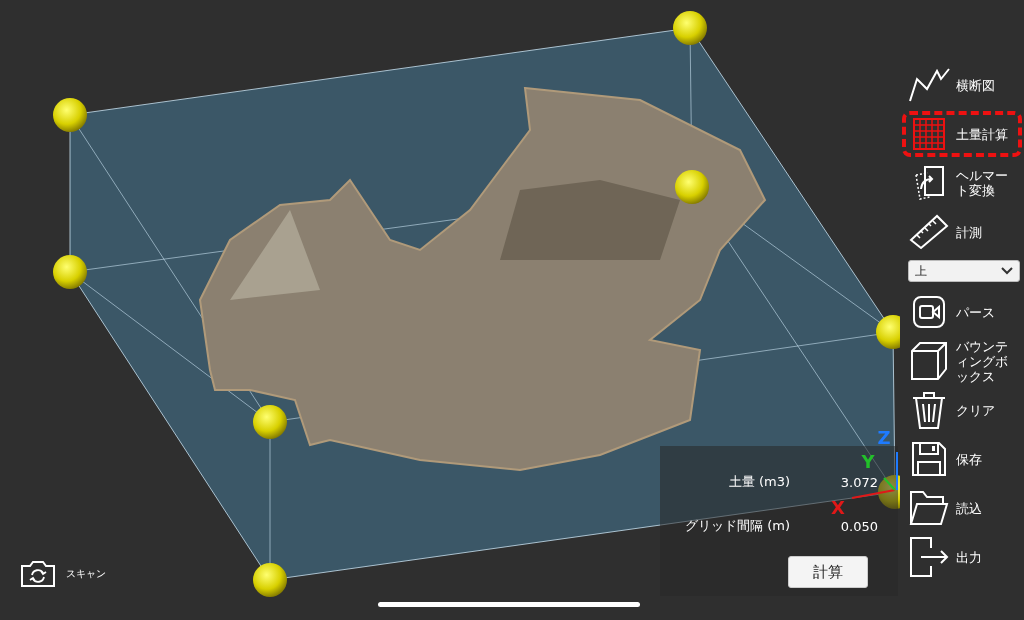  What do you see at coordinates (737, 526) in the screenshot?
I see `field-label: グリッド間隔 (m)` at bounding box center [737, 526].